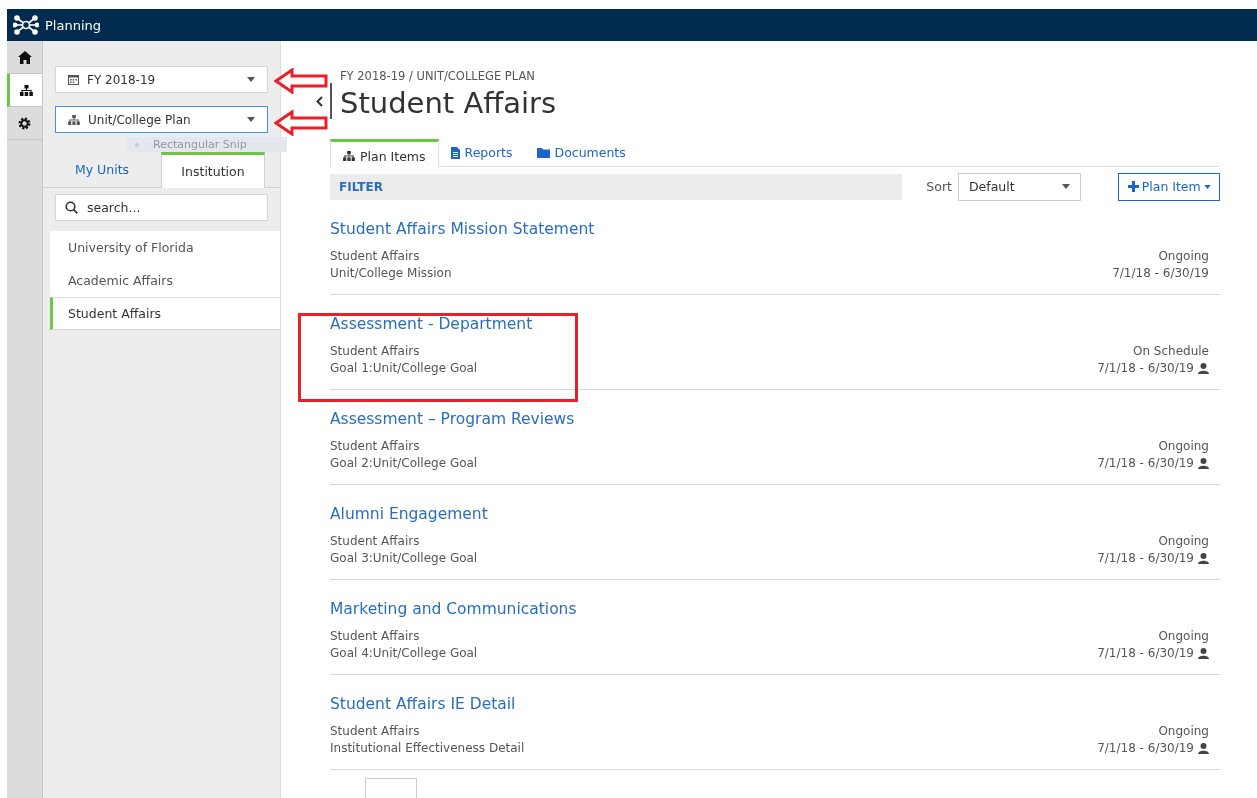 The image size is (1257, 798). I want to click on sort-dropdown: Default, so click(1019, 186).